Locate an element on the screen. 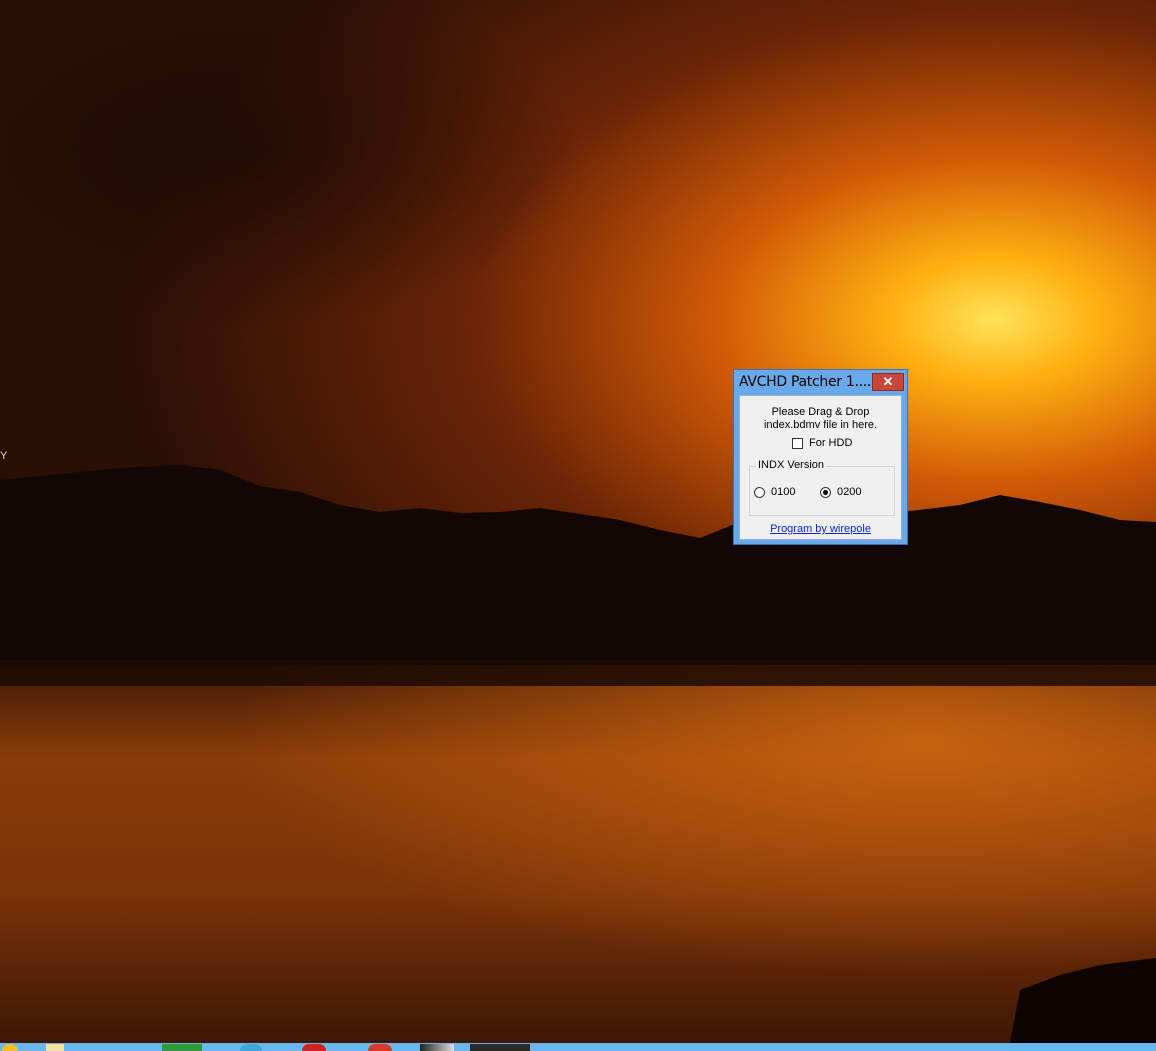  close-icon: ✕ is located at coordinates (888, 381).